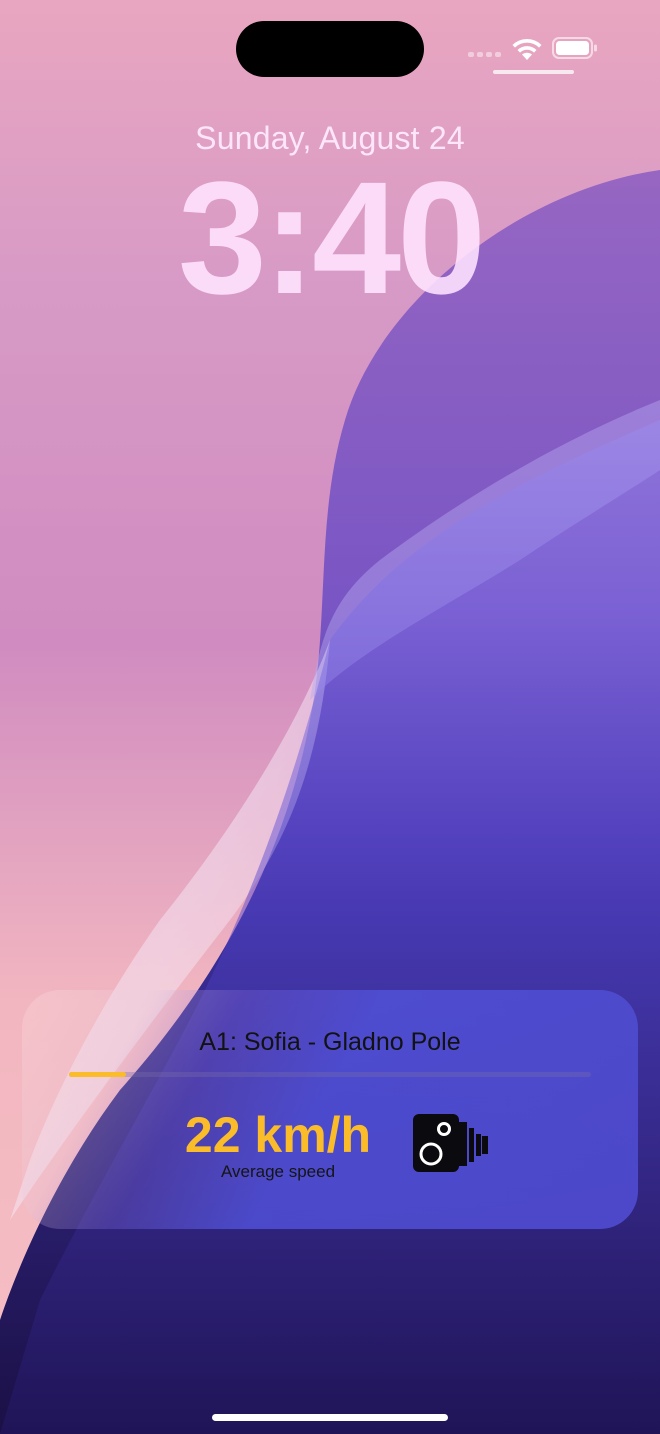 This screenshot has width=660, height=1434. What do you see at coordinates (278, 1171) in the screenshot?
I see `average-speed-label: Average speed` at bounding box center [278, 1171].